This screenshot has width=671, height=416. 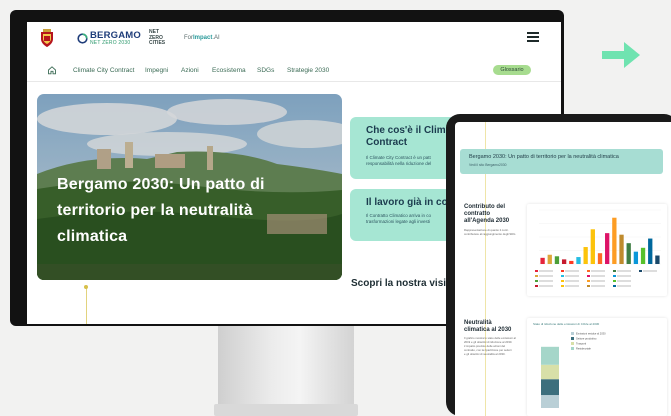 What do you see at coordinates (116, 35) in the screenshot?
I see `logo-word: BERGAMO` at bounding box center [116, 35].